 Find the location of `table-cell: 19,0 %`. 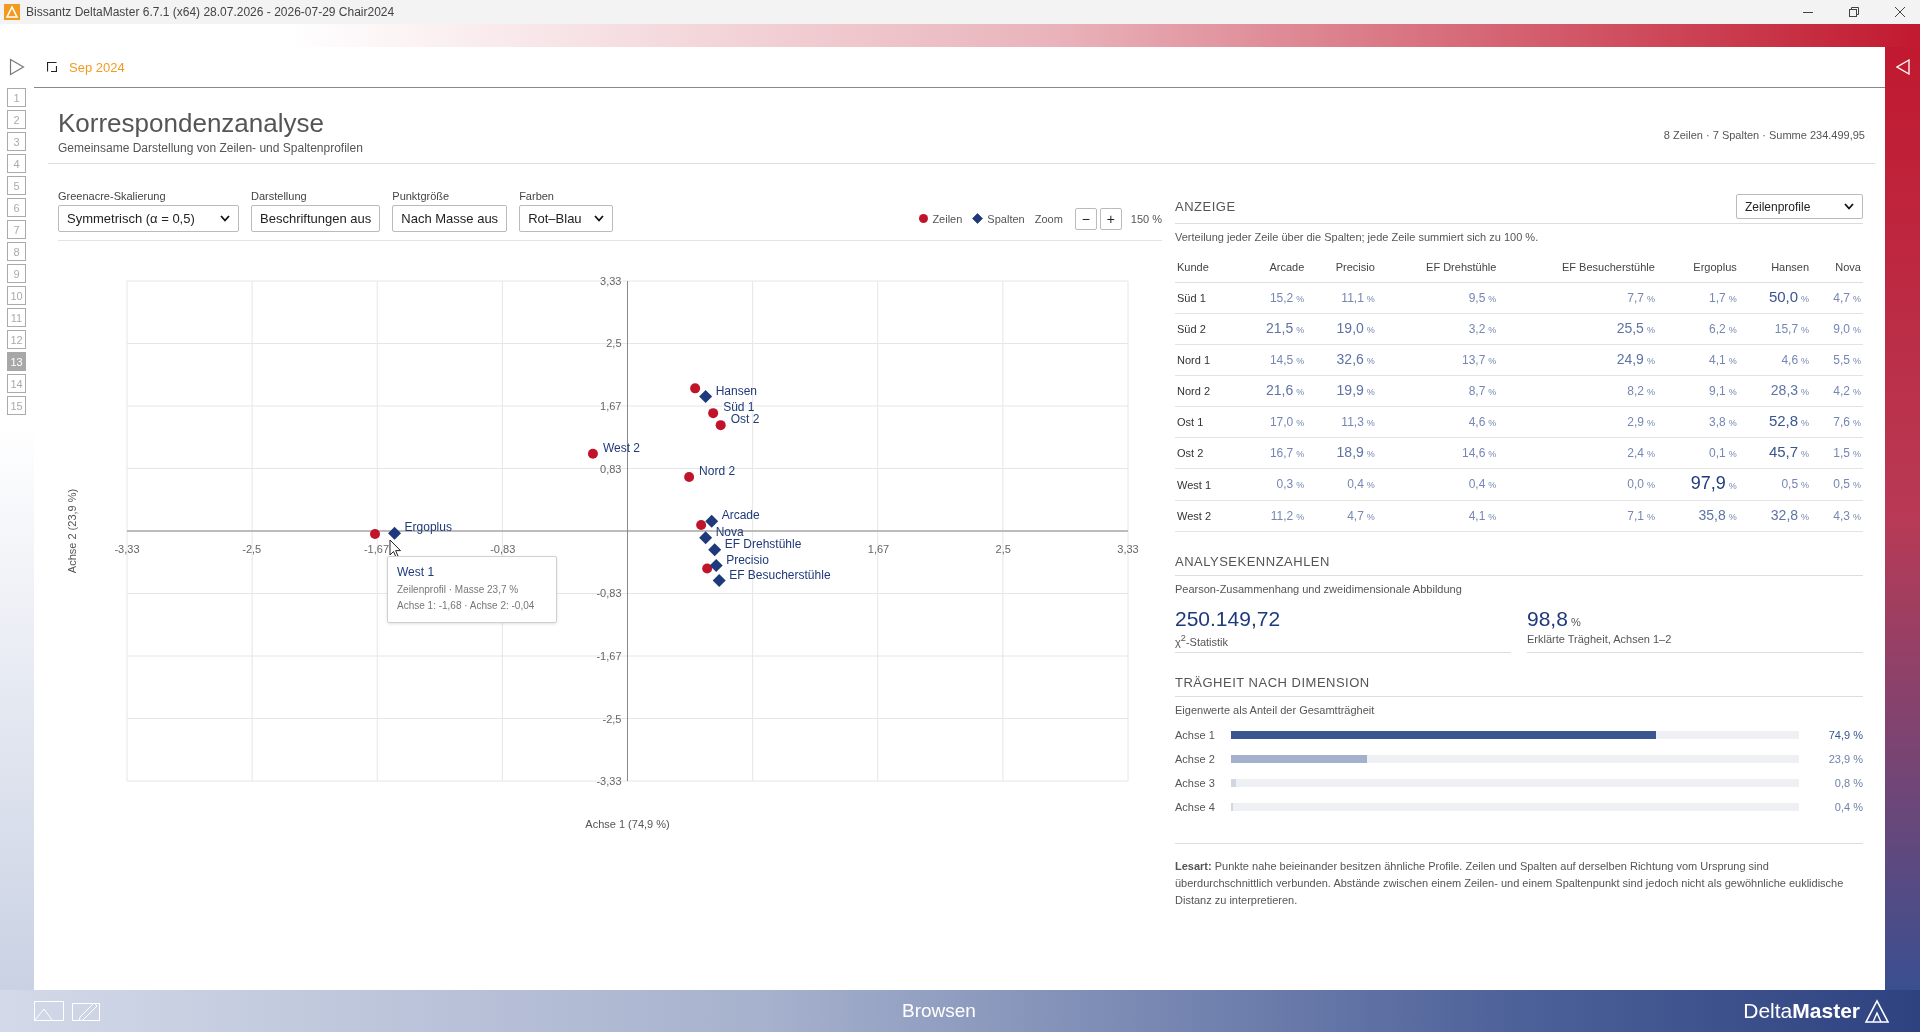

table-cell: 19,0 % is located at coordinates (1355, 329).